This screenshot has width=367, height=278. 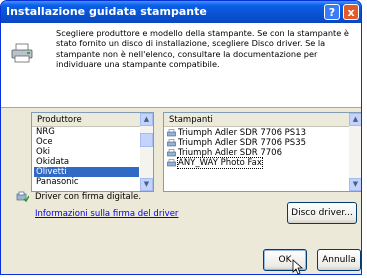 I want to click on window-title: Installazione guidata stampante, so click(x=106, y=11).